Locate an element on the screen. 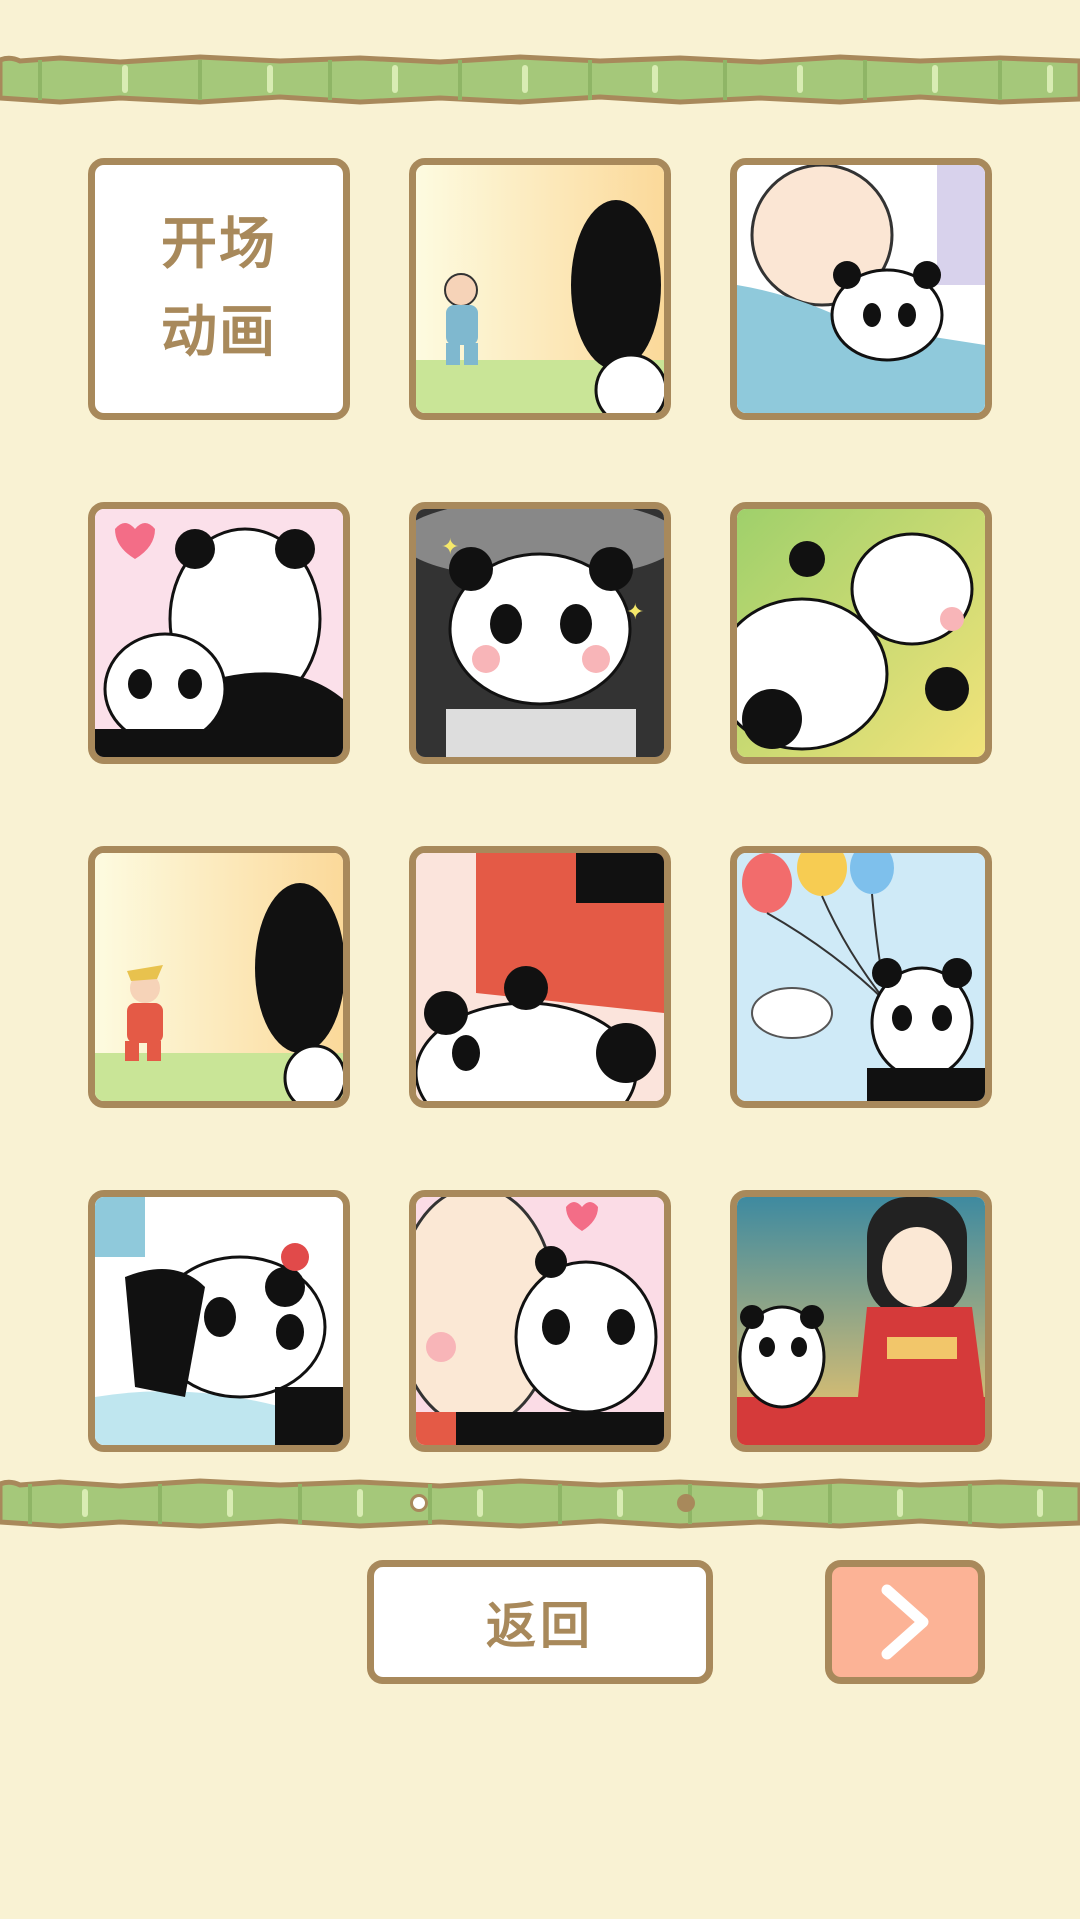 The width and height of the screenshot is (1080, 1919). man-in-red-with-panda-thumbnail is located at coordinates (540, 977).